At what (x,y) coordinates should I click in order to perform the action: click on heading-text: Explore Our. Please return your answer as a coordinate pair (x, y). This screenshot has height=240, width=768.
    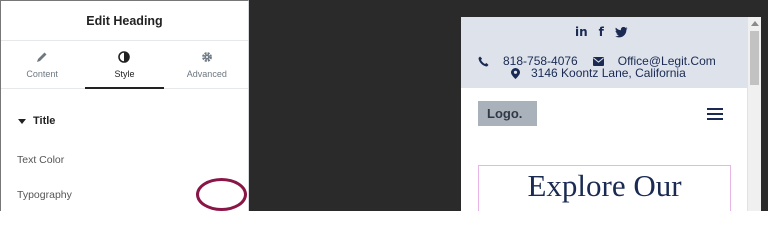
    Looking at the image, I should click on (604, 185).